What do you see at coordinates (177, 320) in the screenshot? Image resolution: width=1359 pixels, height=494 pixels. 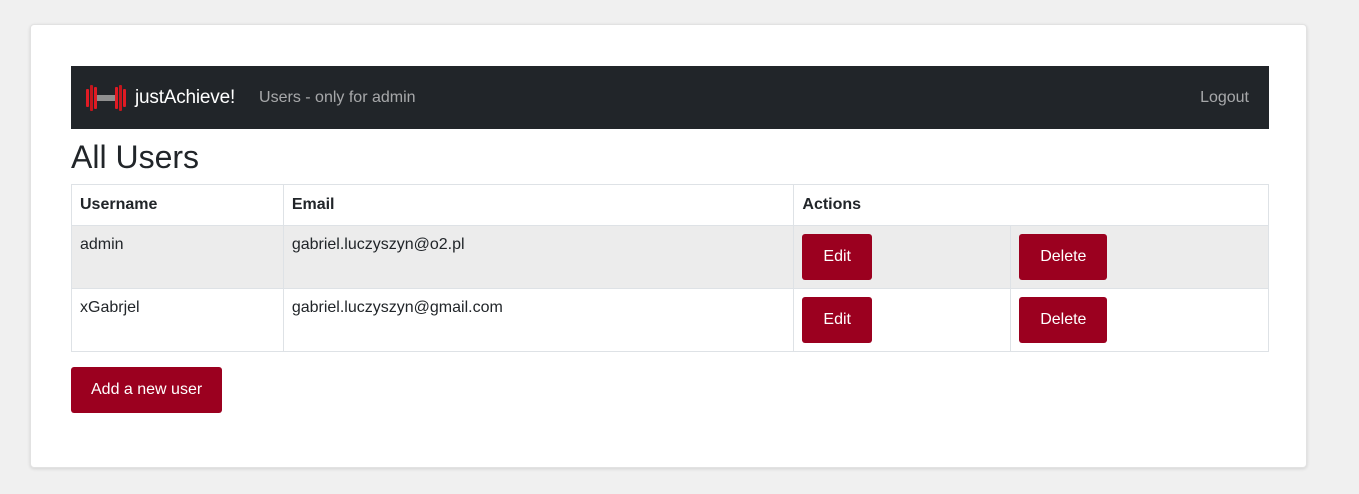 I see `cell-username: xGabrjel` at bounding box center [177, 320].